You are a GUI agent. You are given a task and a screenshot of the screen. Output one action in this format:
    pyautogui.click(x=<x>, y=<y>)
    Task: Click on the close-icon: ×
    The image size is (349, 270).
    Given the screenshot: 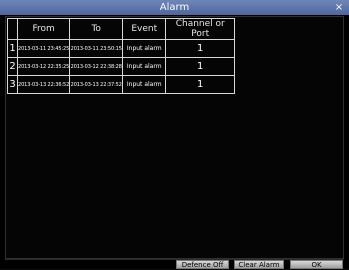 What is the action you would take?
    pyautogui.click(x=339, y=7)
    